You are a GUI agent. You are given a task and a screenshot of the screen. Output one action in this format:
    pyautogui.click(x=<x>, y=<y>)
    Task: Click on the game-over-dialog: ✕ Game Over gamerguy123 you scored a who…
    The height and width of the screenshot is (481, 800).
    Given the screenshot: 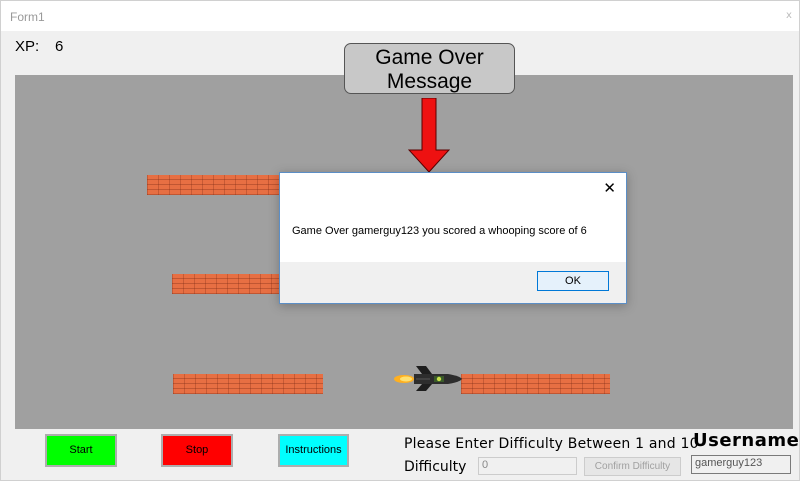 What is the action you would take?
    pyautogui.click(x=453, y=238)
    